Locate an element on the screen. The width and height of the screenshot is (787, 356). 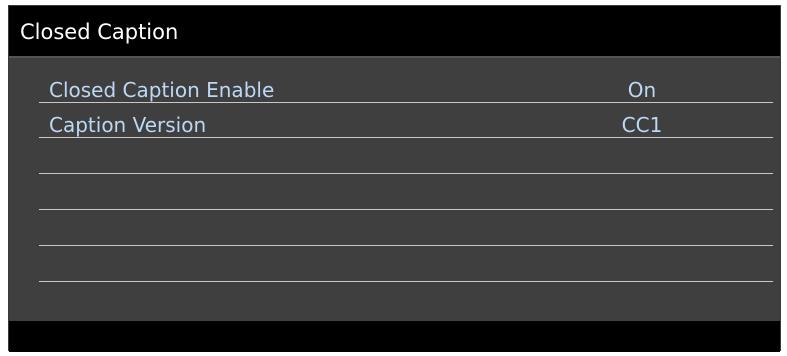
menu-item-label: Caption Version is located at coordinates (128, 125).